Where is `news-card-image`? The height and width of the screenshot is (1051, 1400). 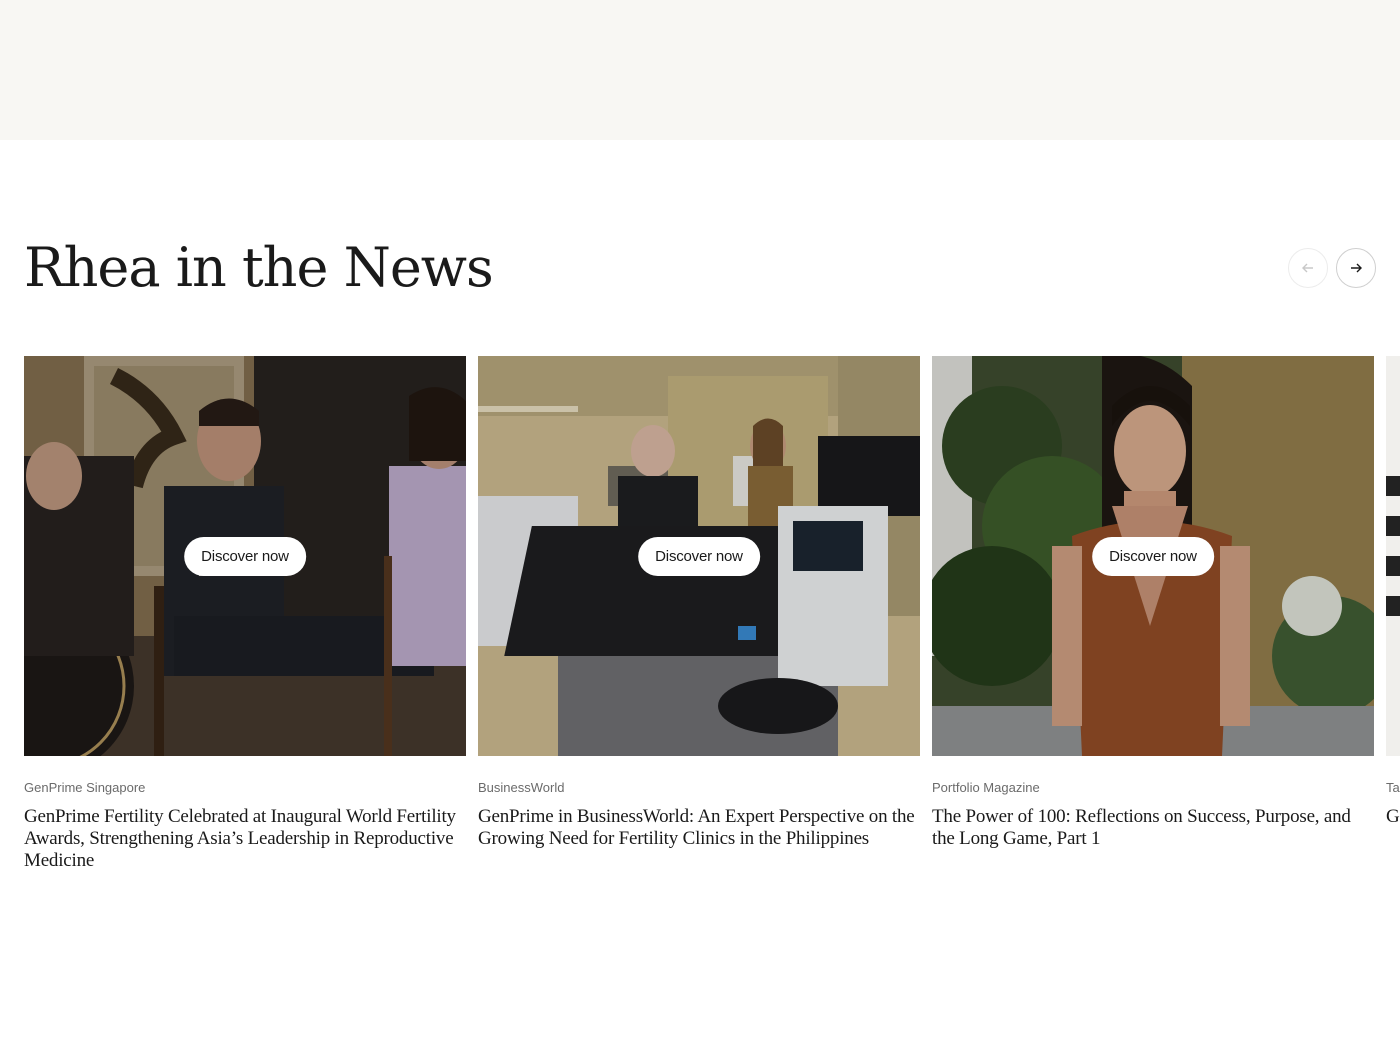 news-card-image is located at coordinates (1393, 556).